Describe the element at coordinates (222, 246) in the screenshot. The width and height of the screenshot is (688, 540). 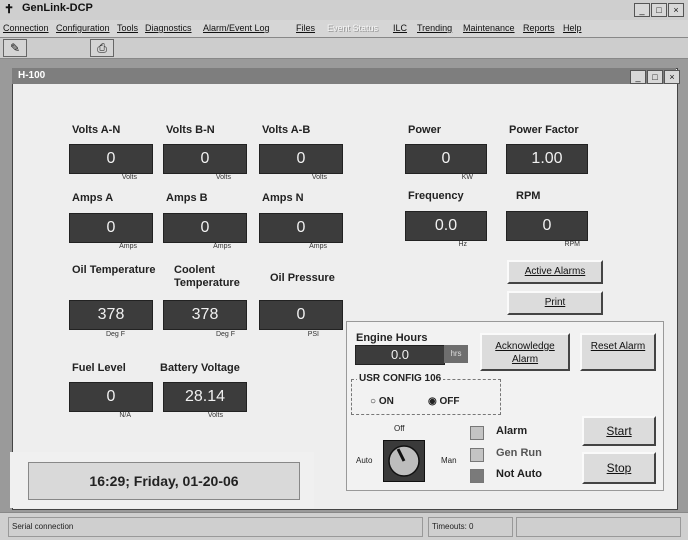
I see `amps-b-unit: Amps` at that location.